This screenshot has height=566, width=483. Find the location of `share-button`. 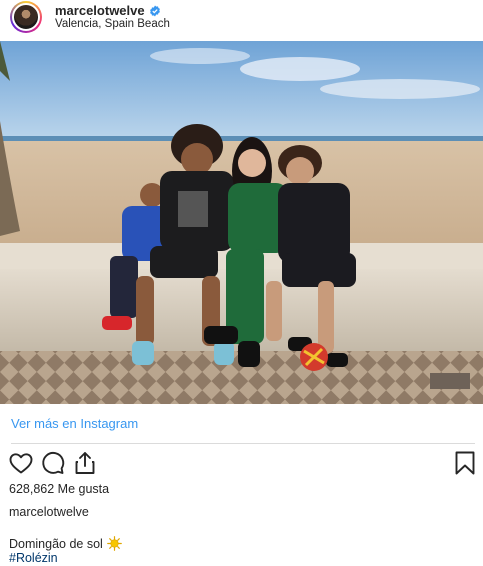

share-button is located at coordinates (85, 463).